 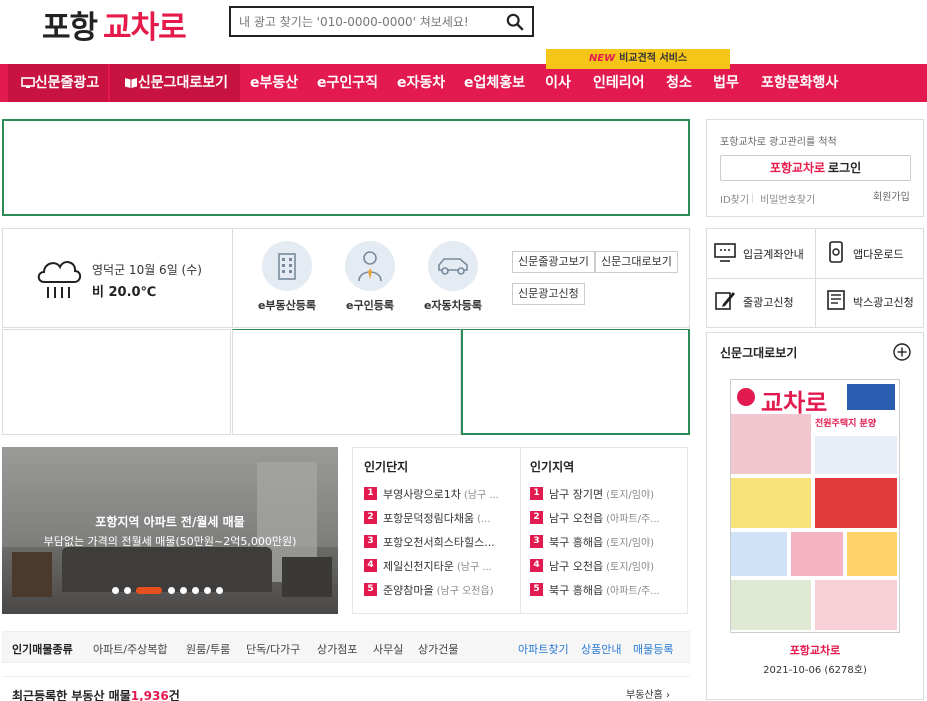 What do you see at coordinates (515, 22) in the screenshot?
I see `search-icon` at bounding box center [515, 22].